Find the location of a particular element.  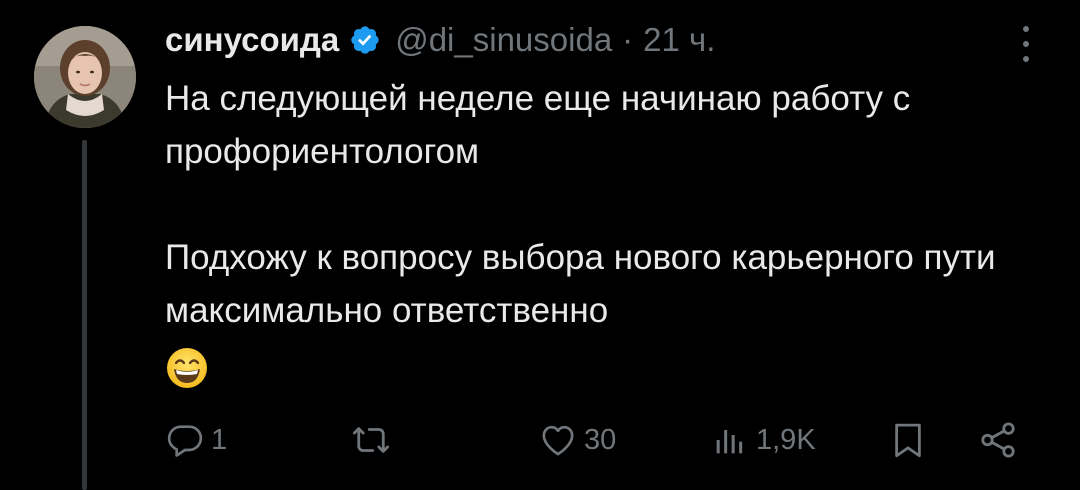

heart-icon is located at coordinates (558, 440).